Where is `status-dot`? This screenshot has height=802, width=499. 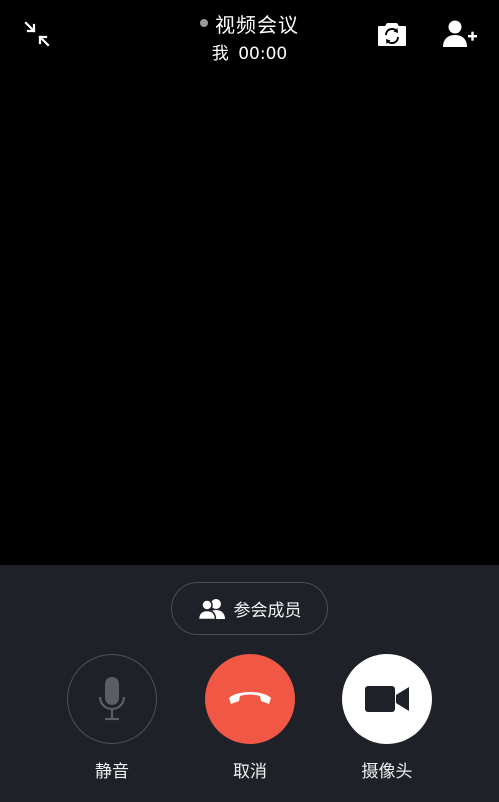 status-dot is located at coordinates (204, 23).